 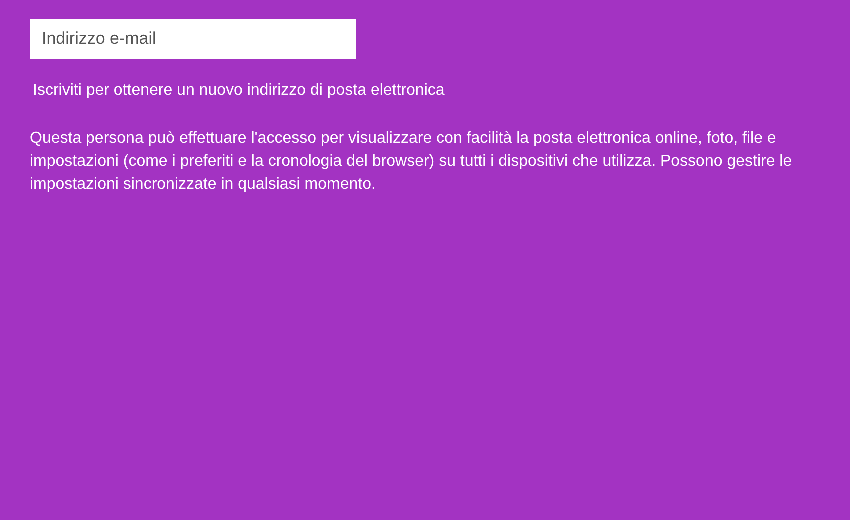 I want to click on description-text: Questa persona può effettuare l'accesso per visualizzare con facilità la posta elettronica online, foto, file e impostazioni (come i preferiti e la cronologia del browser) su tutti i dispositivi che utilizza. Possono gestire le impostazioni sincronizzate in qualsiasi momento., so click(x=412, y=162).